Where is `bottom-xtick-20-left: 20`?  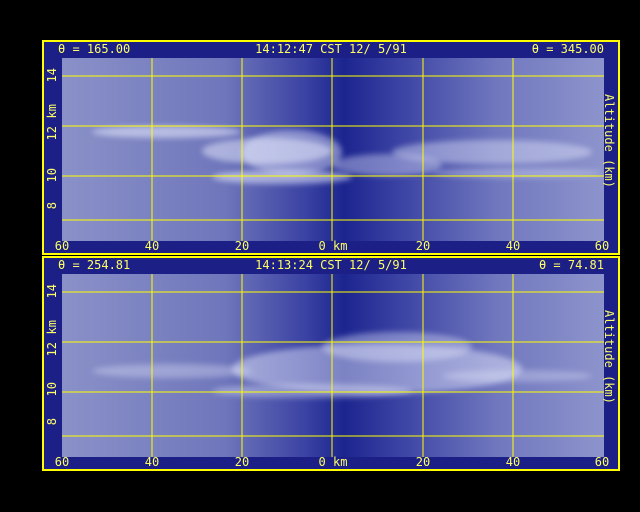
bottom-xtick-20-left: 20 is located at coordinates (242, 462).